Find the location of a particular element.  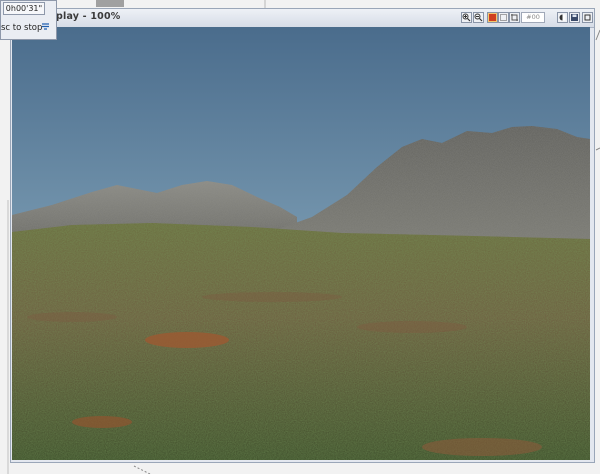

zoom-in-icon is located at coordinates (466, 17).